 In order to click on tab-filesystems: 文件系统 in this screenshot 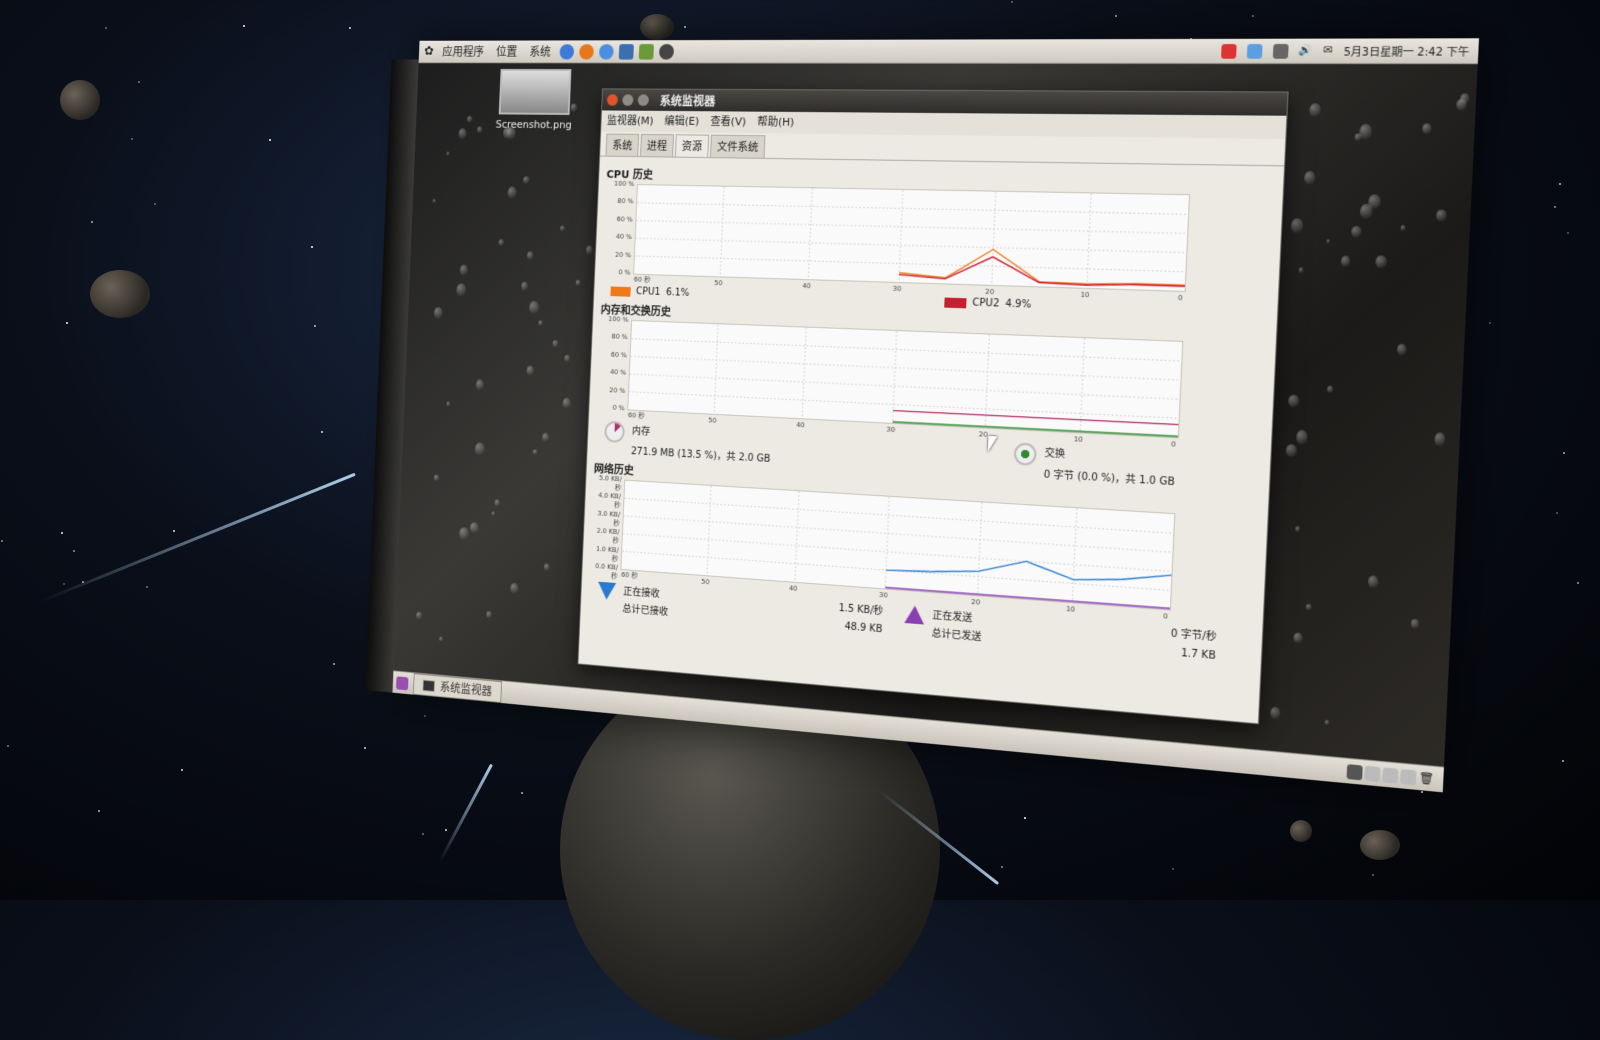, I will do `click(737, 146)`.